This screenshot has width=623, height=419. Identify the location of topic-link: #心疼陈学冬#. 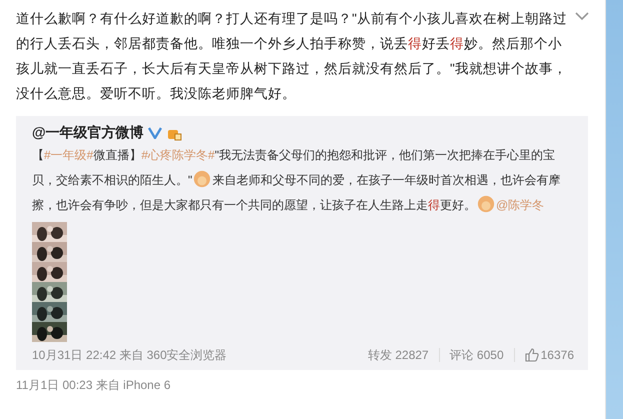
(178, 155).